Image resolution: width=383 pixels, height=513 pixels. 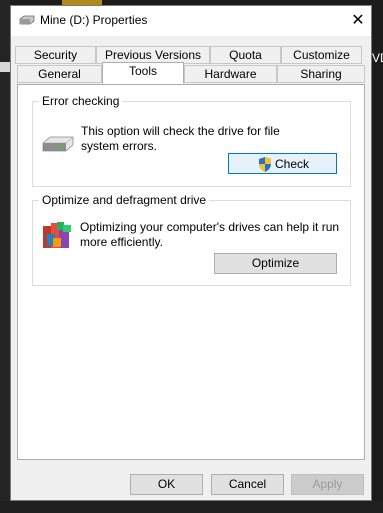 I want to click on title-bar: Mine (D:) Properties ✕, so click(x=191, y=21).